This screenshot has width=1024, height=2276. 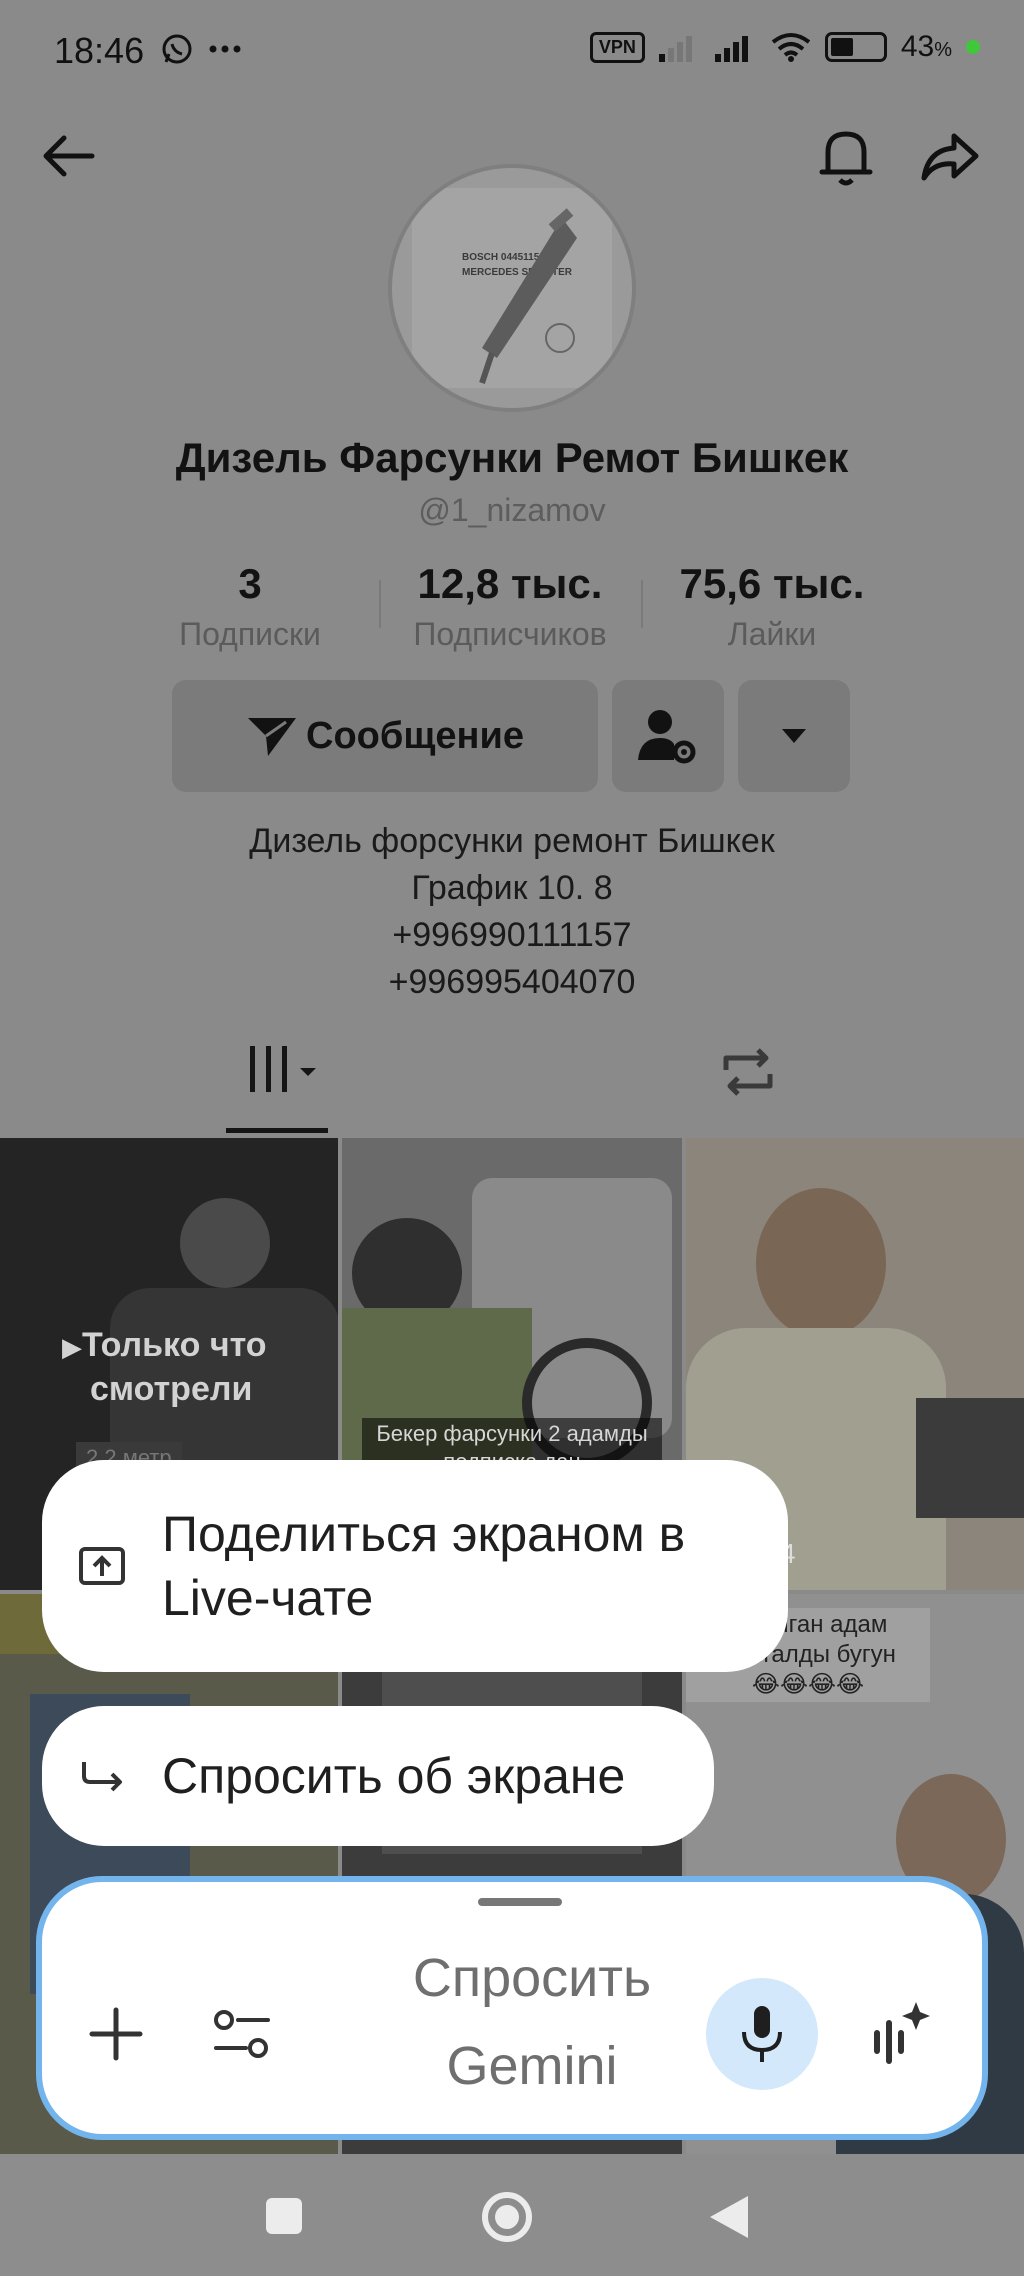 I want to click on send-icon, so click(x=272, y=737).